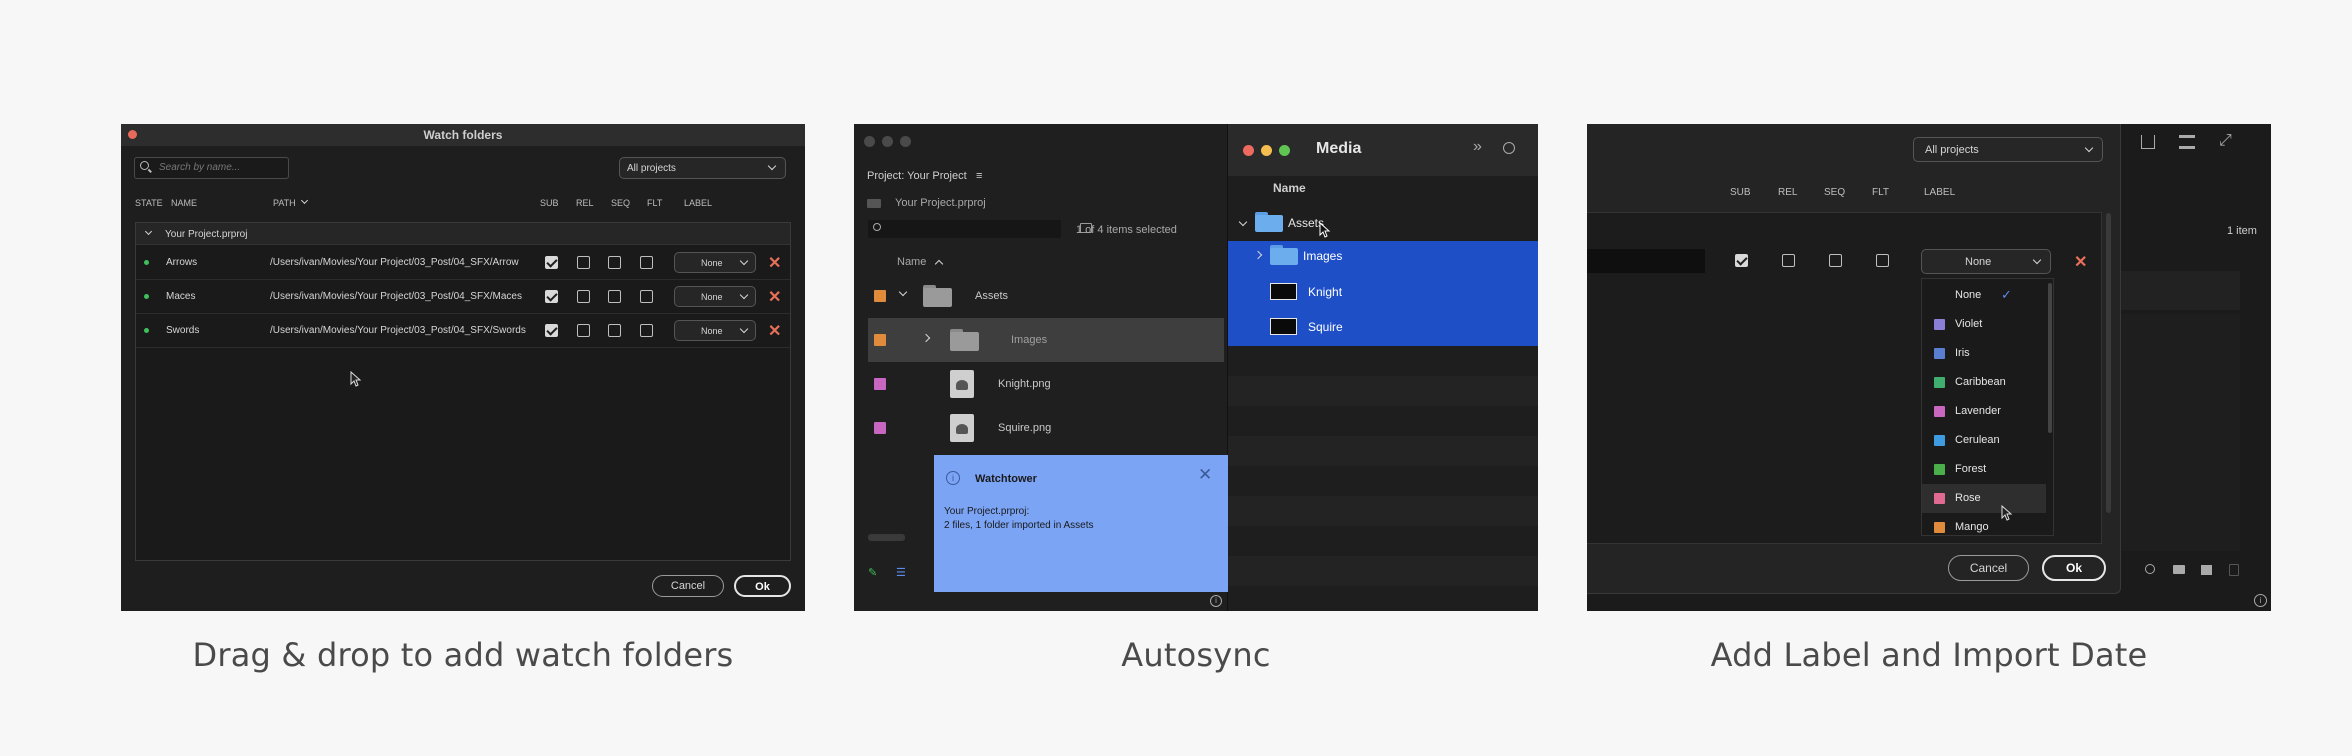 This screenshot has height=756, width=2352. I want to click on path-field, so click(1646, 261).